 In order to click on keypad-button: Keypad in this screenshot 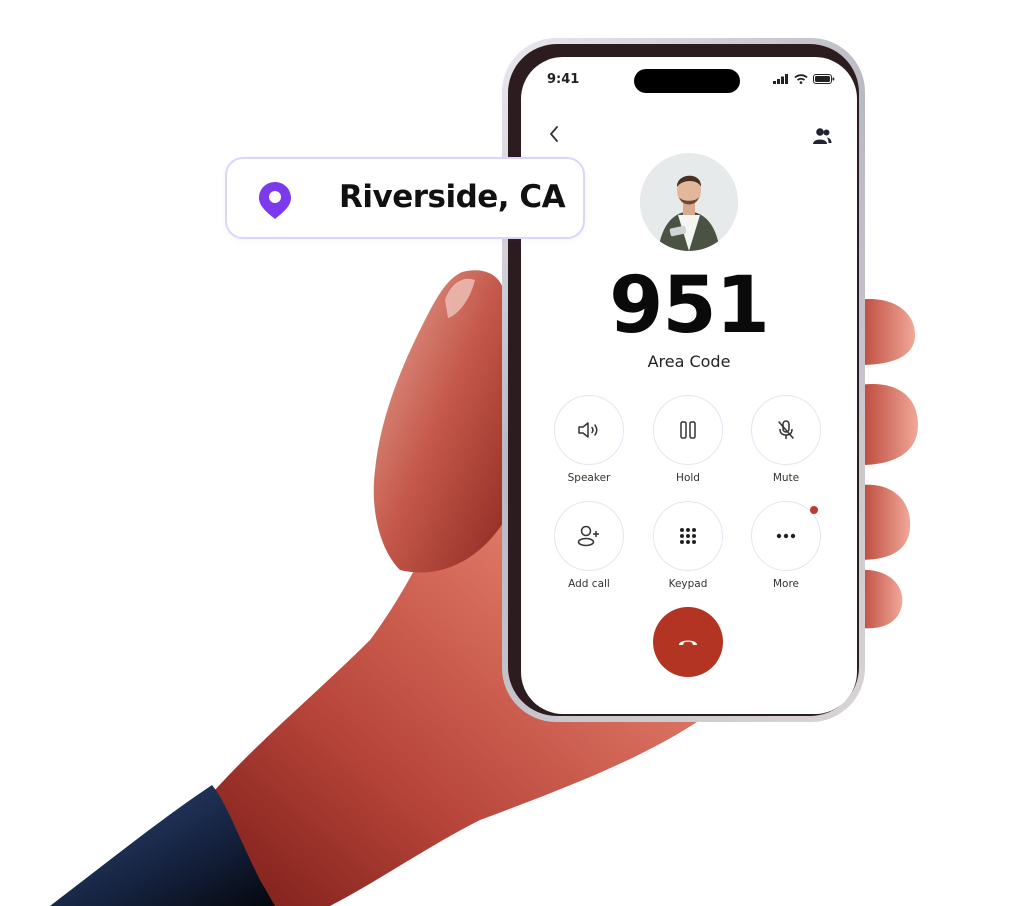, I will do `click(688, 545)`.